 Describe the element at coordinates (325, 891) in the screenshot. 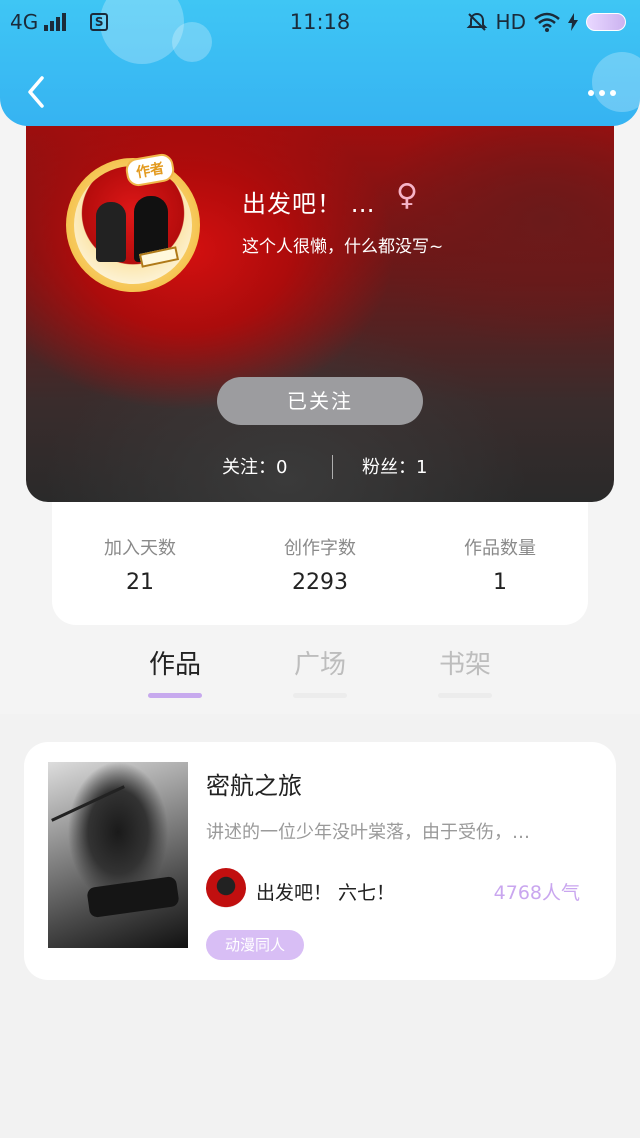

I see `work-author-name: 出发吧！ 六七！` at that location.